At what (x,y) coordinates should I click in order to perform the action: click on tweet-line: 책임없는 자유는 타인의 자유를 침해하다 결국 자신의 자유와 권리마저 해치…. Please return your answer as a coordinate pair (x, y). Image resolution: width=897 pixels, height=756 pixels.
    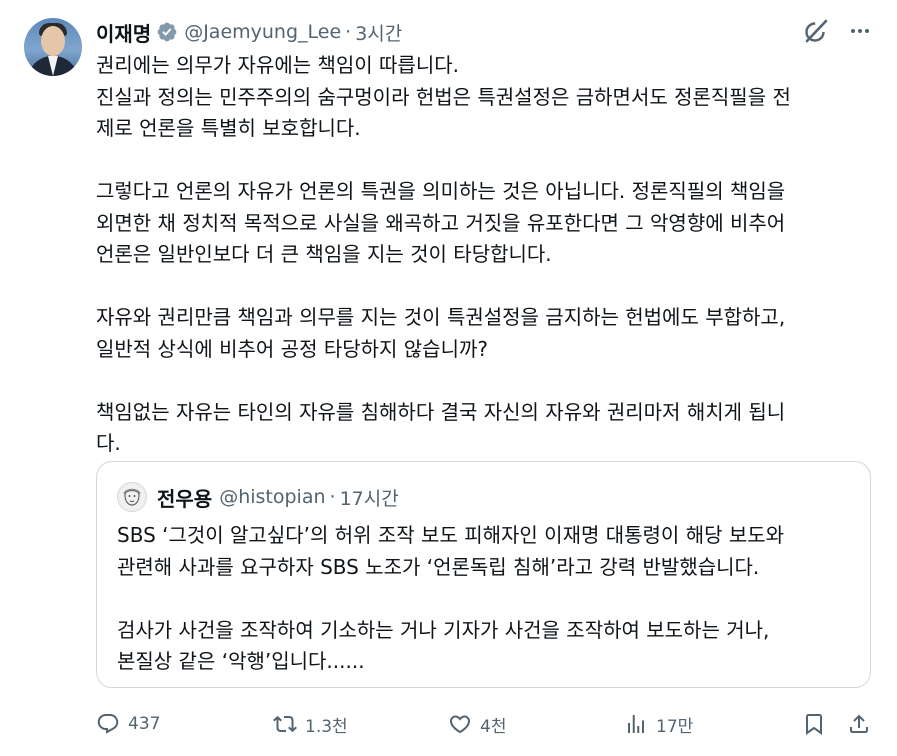
    Looking at the image, I should click on (441, 411).